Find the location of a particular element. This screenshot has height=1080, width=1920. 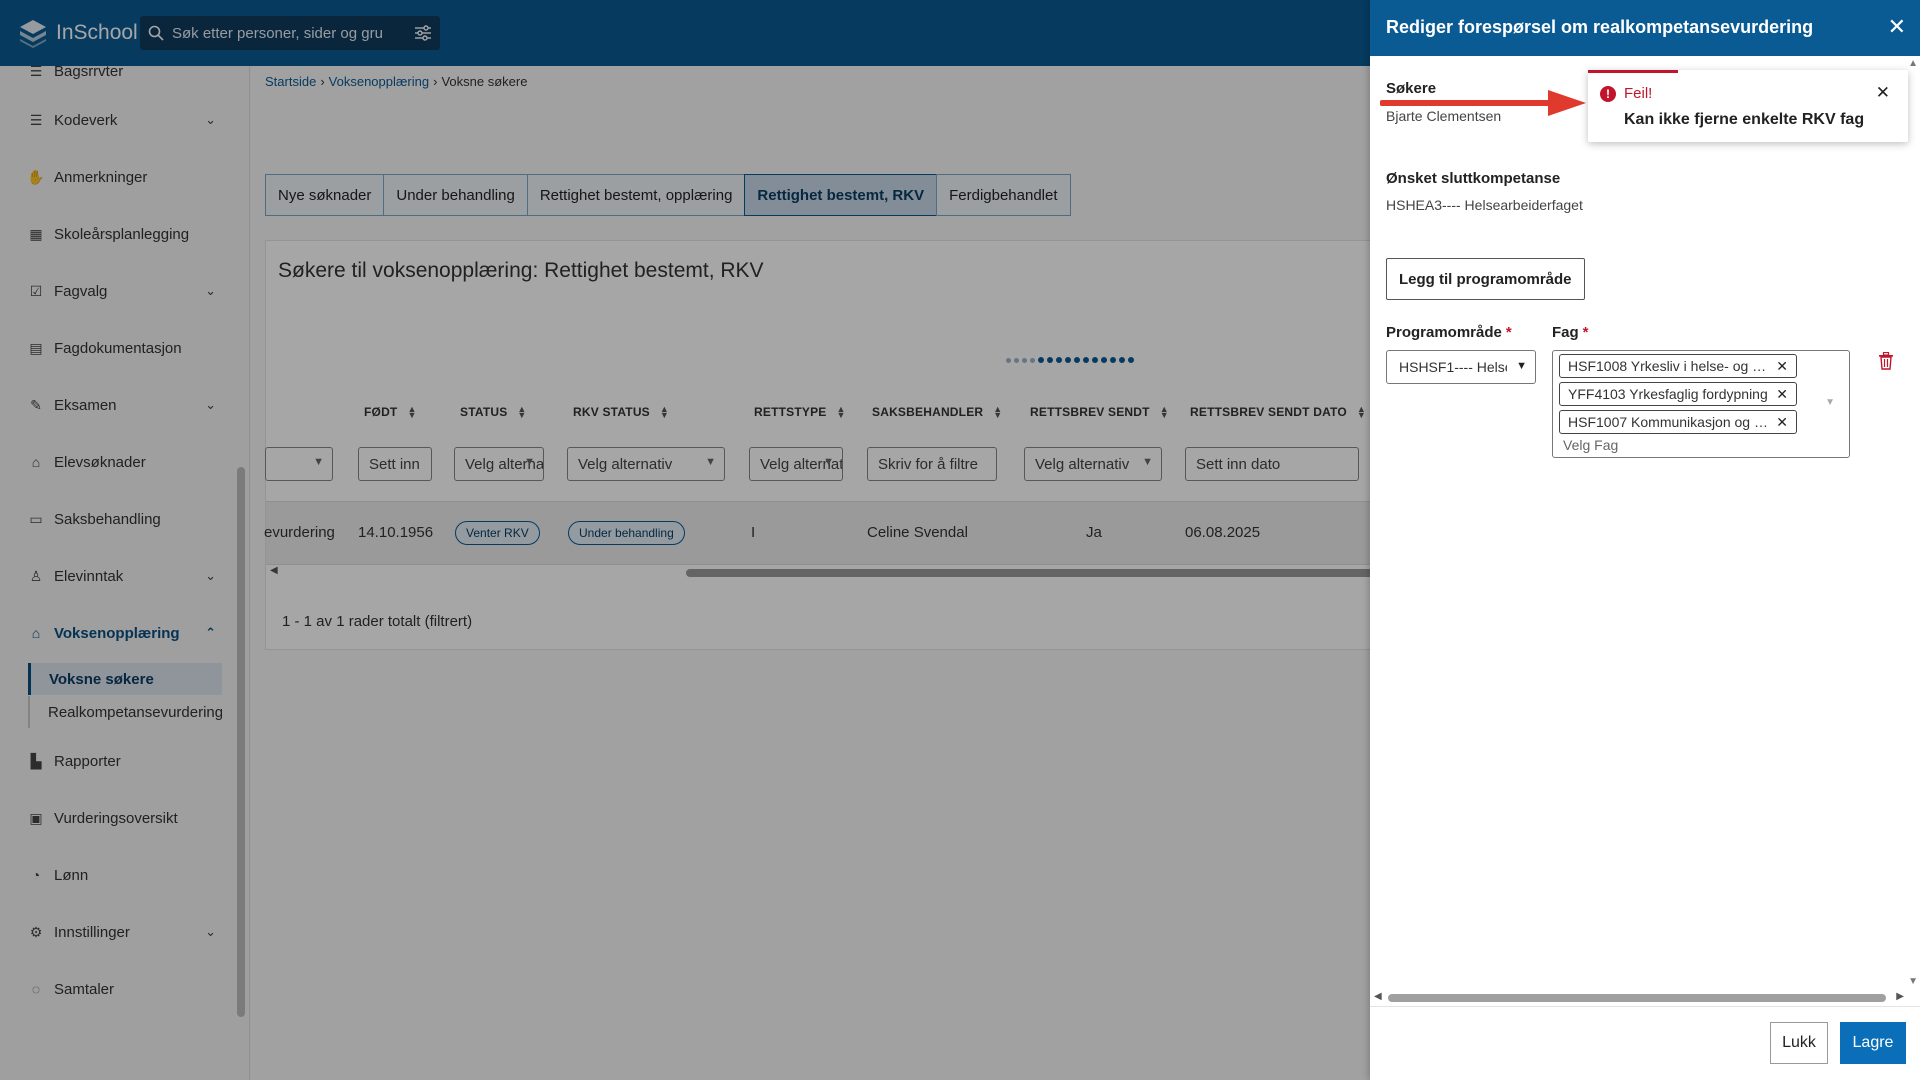

save-button: Lagre is located at coordinates (1873, 1043).